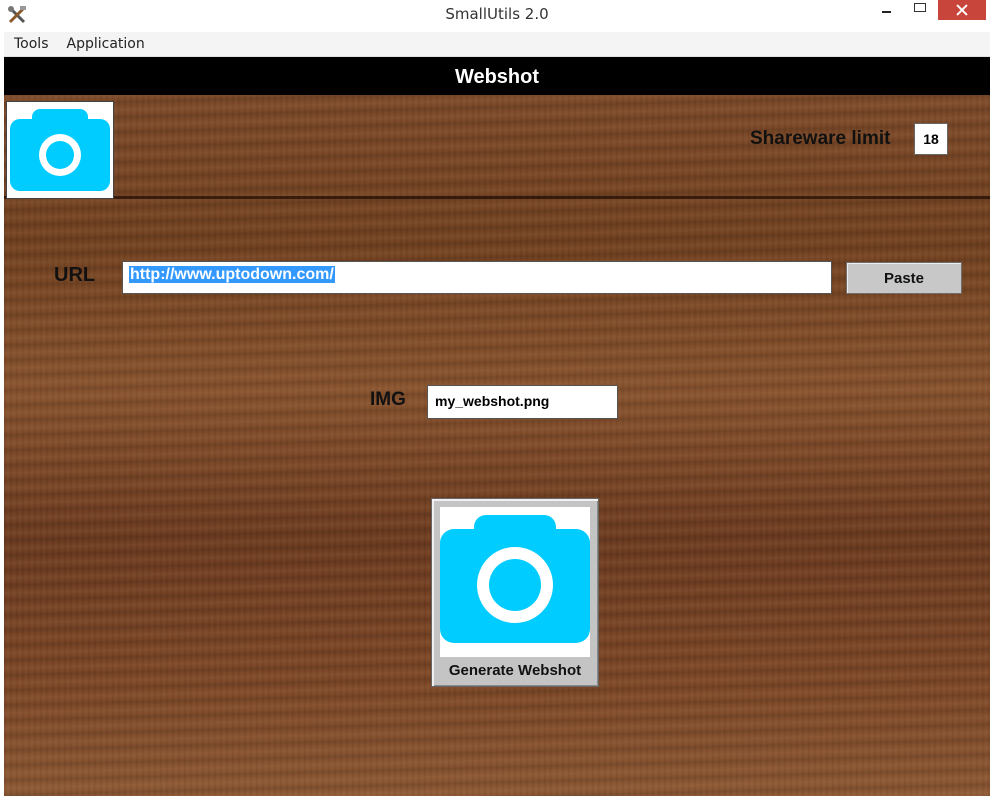  Describe the element at coordinates (921, 10) in the screenshot. I see `maximize-button` at that location.